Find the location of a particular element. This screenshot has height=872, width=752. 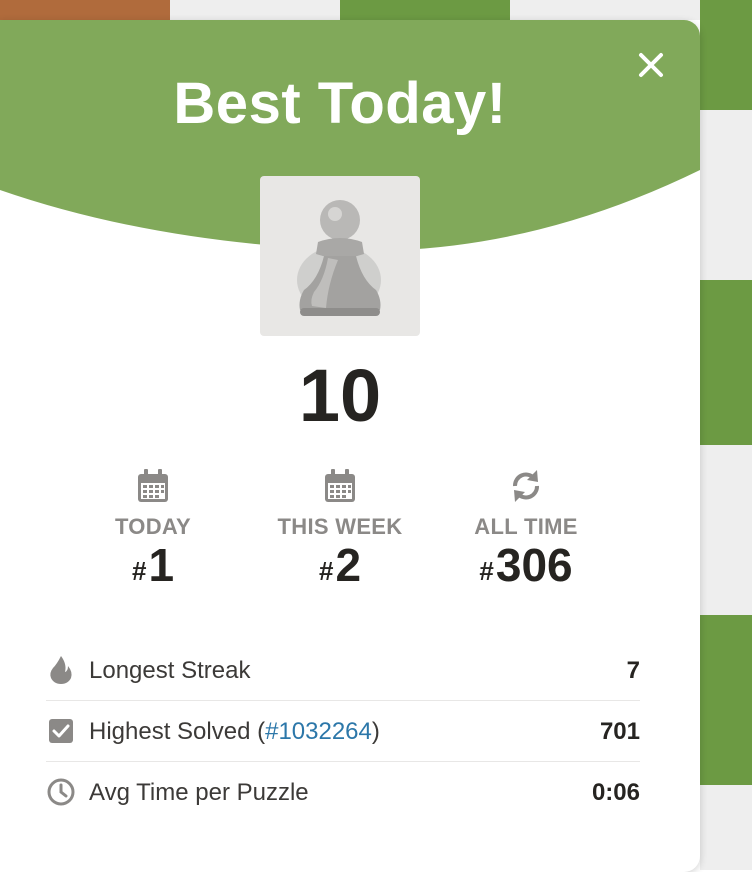

highest-solved-text: Highest Solved ( is located at coordinates (177, 731).